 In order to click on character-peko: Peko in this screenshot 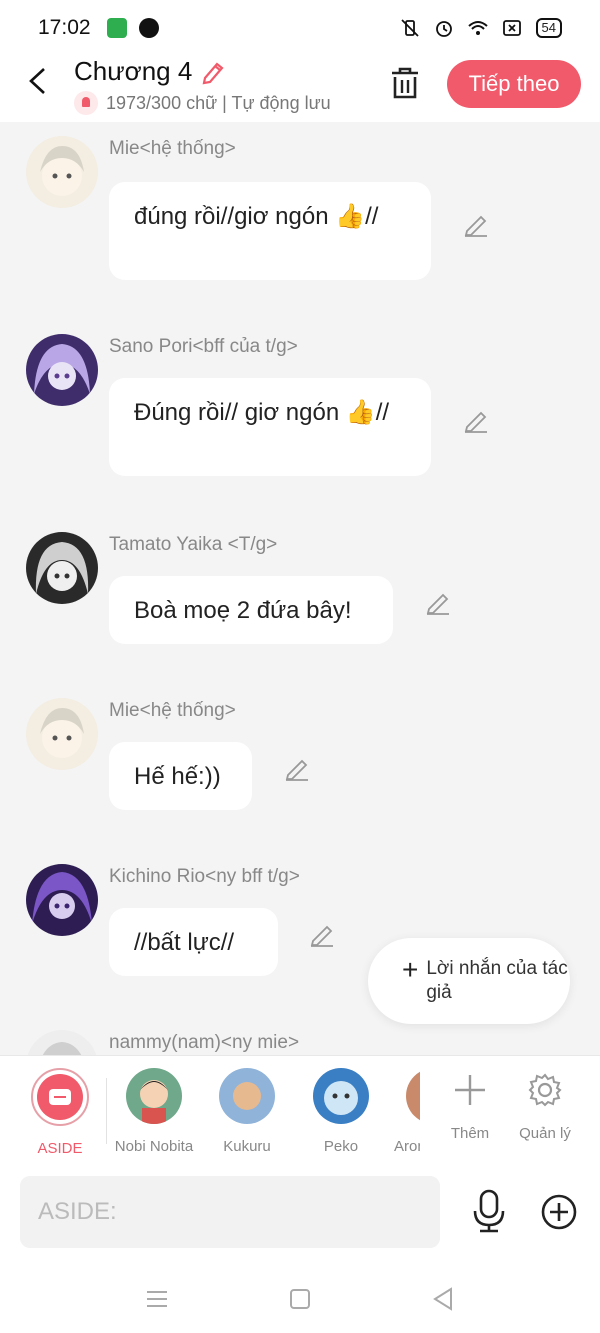, I will do `click(341, 1111)`.